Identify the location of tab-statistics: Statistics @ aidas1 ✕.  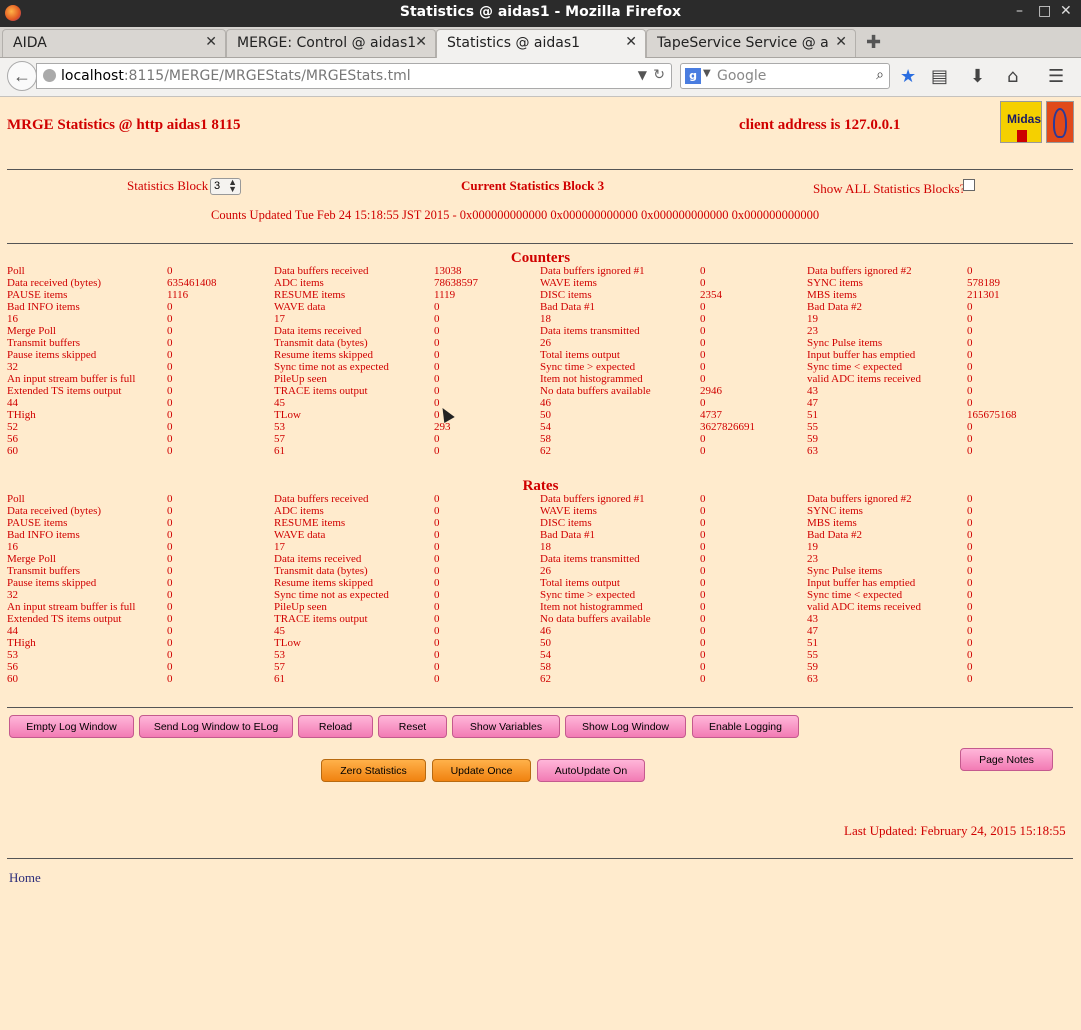
(541, 43).